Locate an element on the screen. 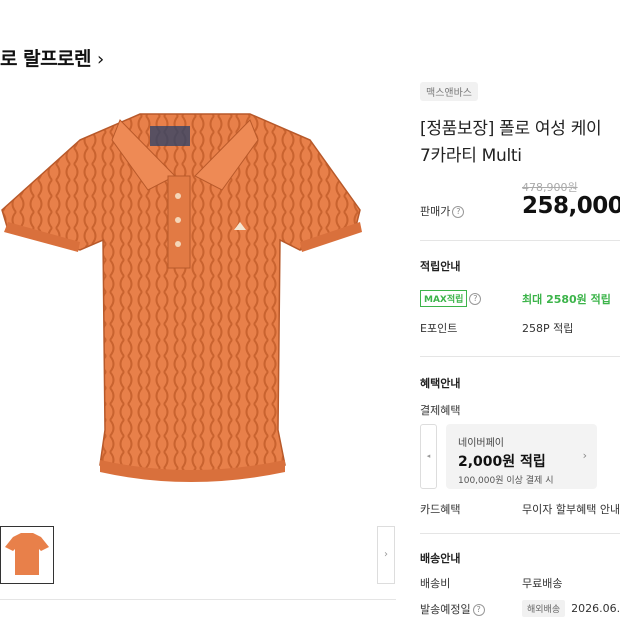 The width and height of the screenshot is (620, 620). points-heading: 적립안내 is located at coordinates (440, 266).